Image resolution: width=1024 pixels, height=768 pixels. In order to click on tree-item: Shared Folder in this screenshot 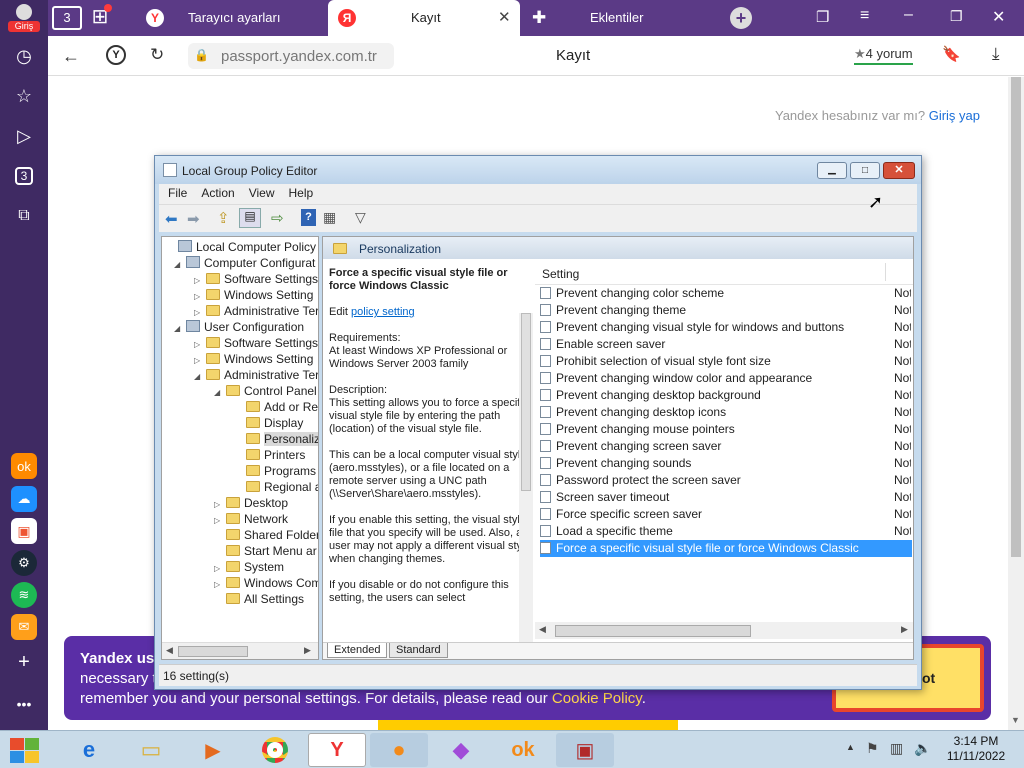, I will do `click(266, 535)`.